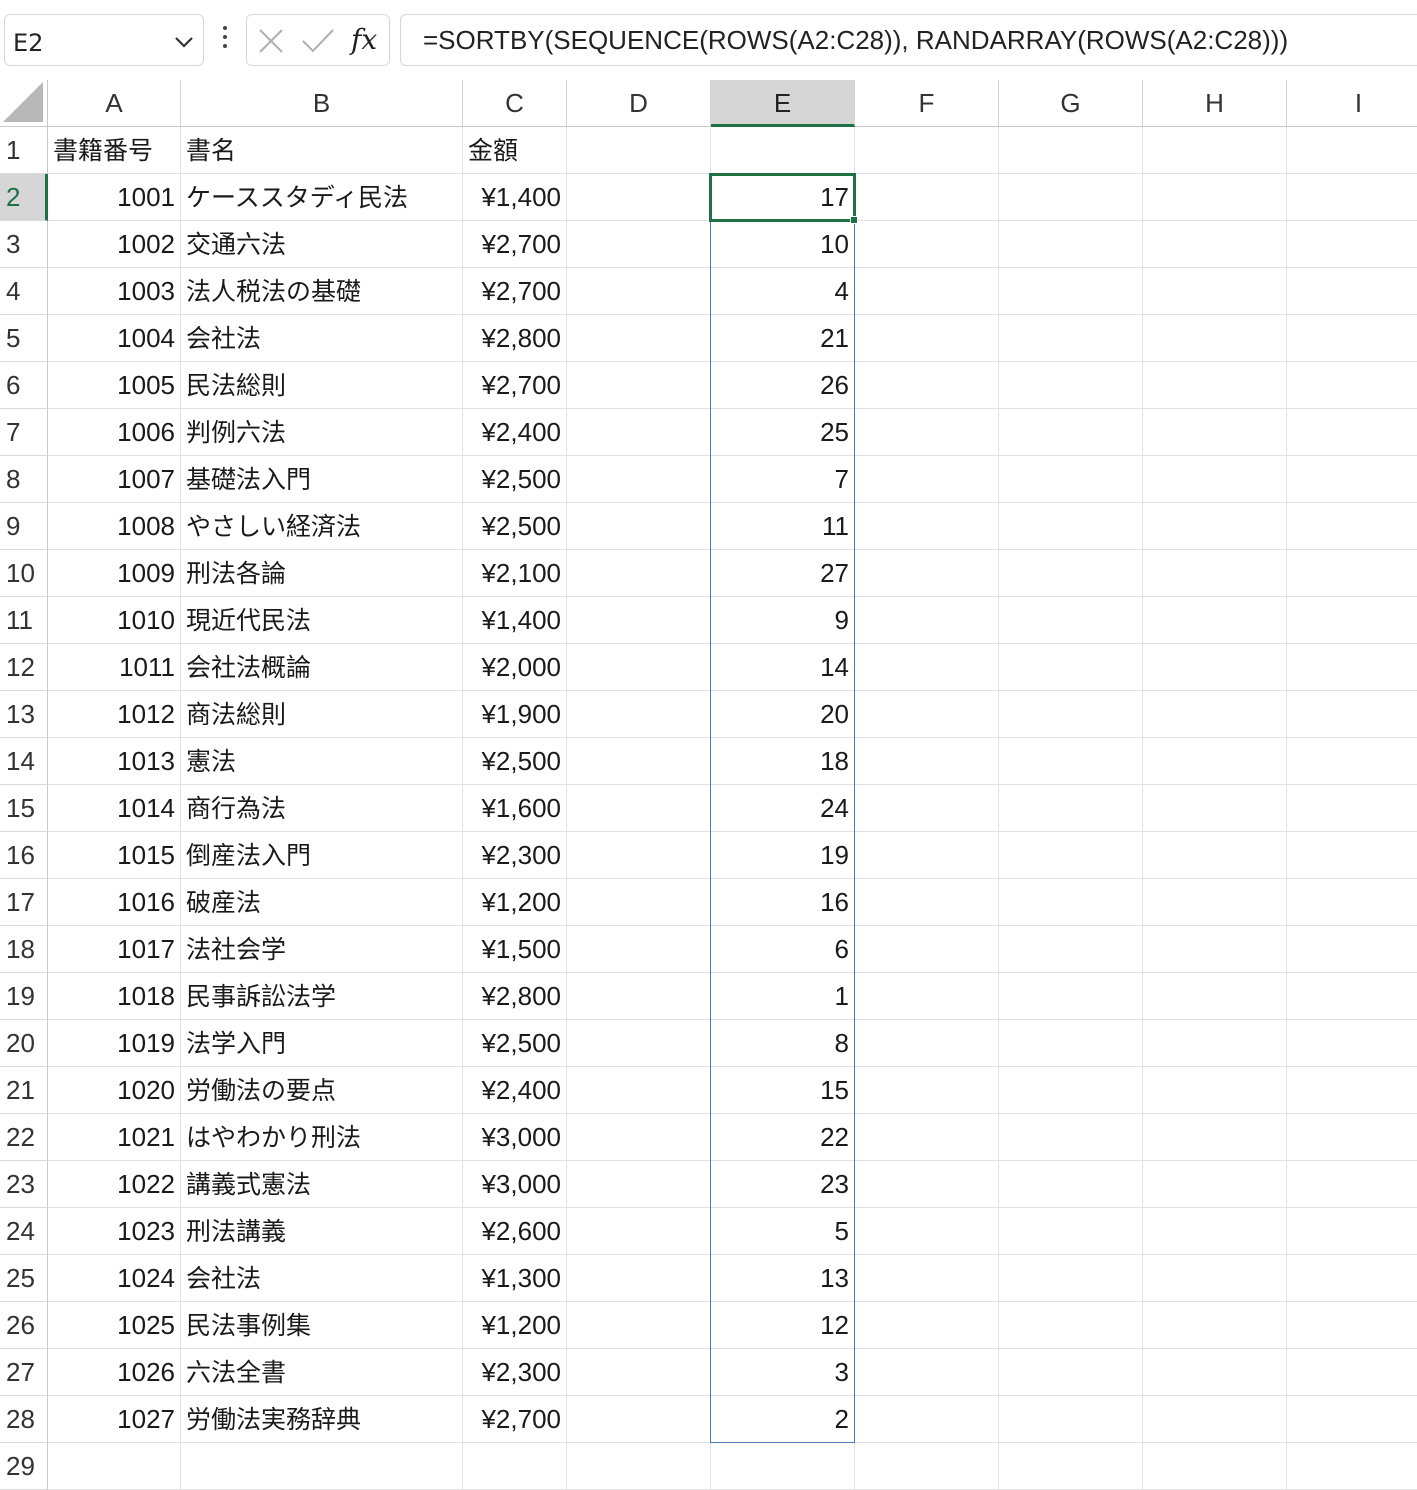 The image size is (1417, 1490). Describe the element at coordinates (1352, 103) in the screenshot. I see `column-header-i: I` at that location.